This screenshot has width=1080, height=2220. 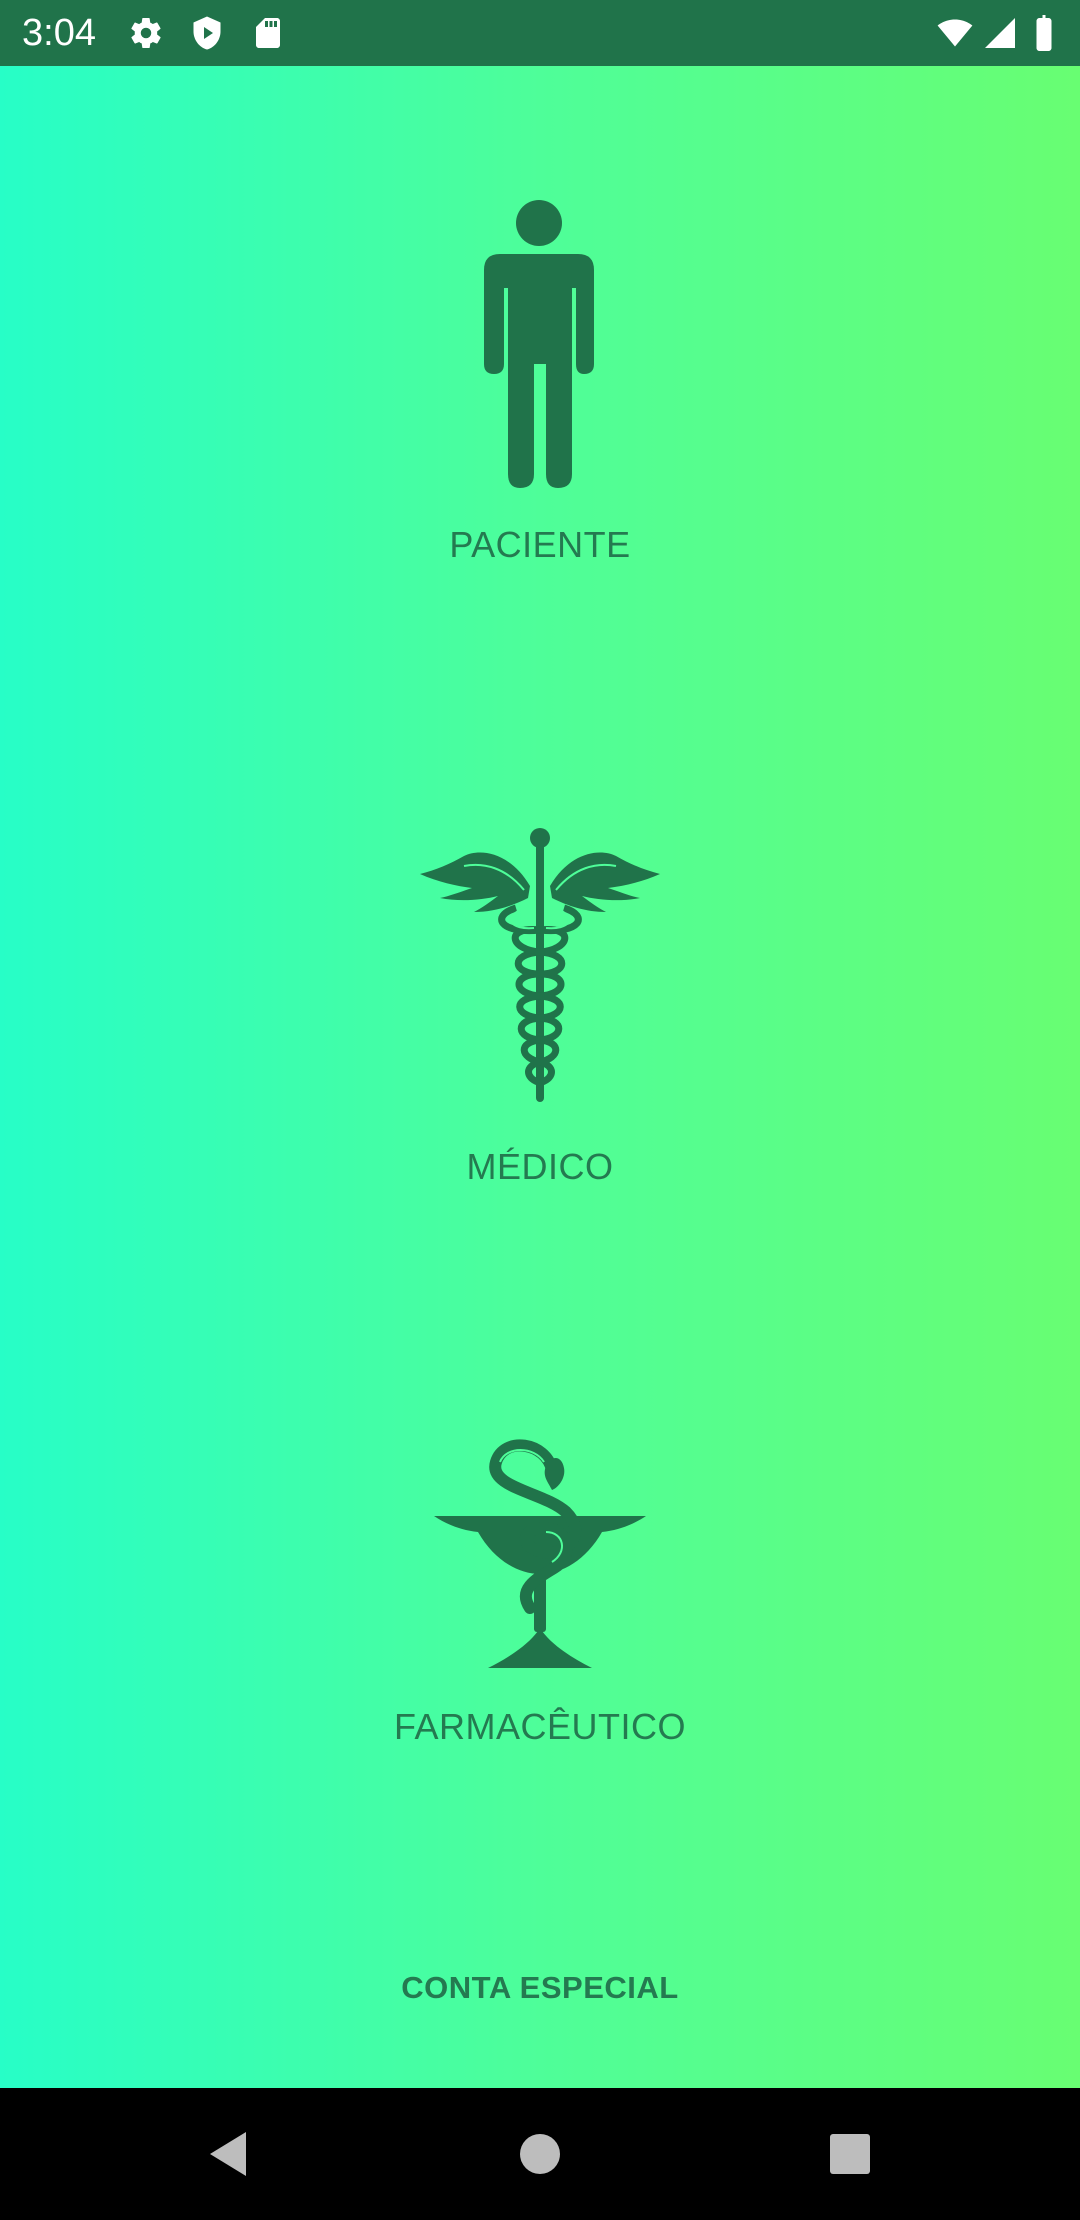 What do you see at coordinates (146, 33) in the screenshot?
I see `settings-icon` at bounding box center [146, 33].